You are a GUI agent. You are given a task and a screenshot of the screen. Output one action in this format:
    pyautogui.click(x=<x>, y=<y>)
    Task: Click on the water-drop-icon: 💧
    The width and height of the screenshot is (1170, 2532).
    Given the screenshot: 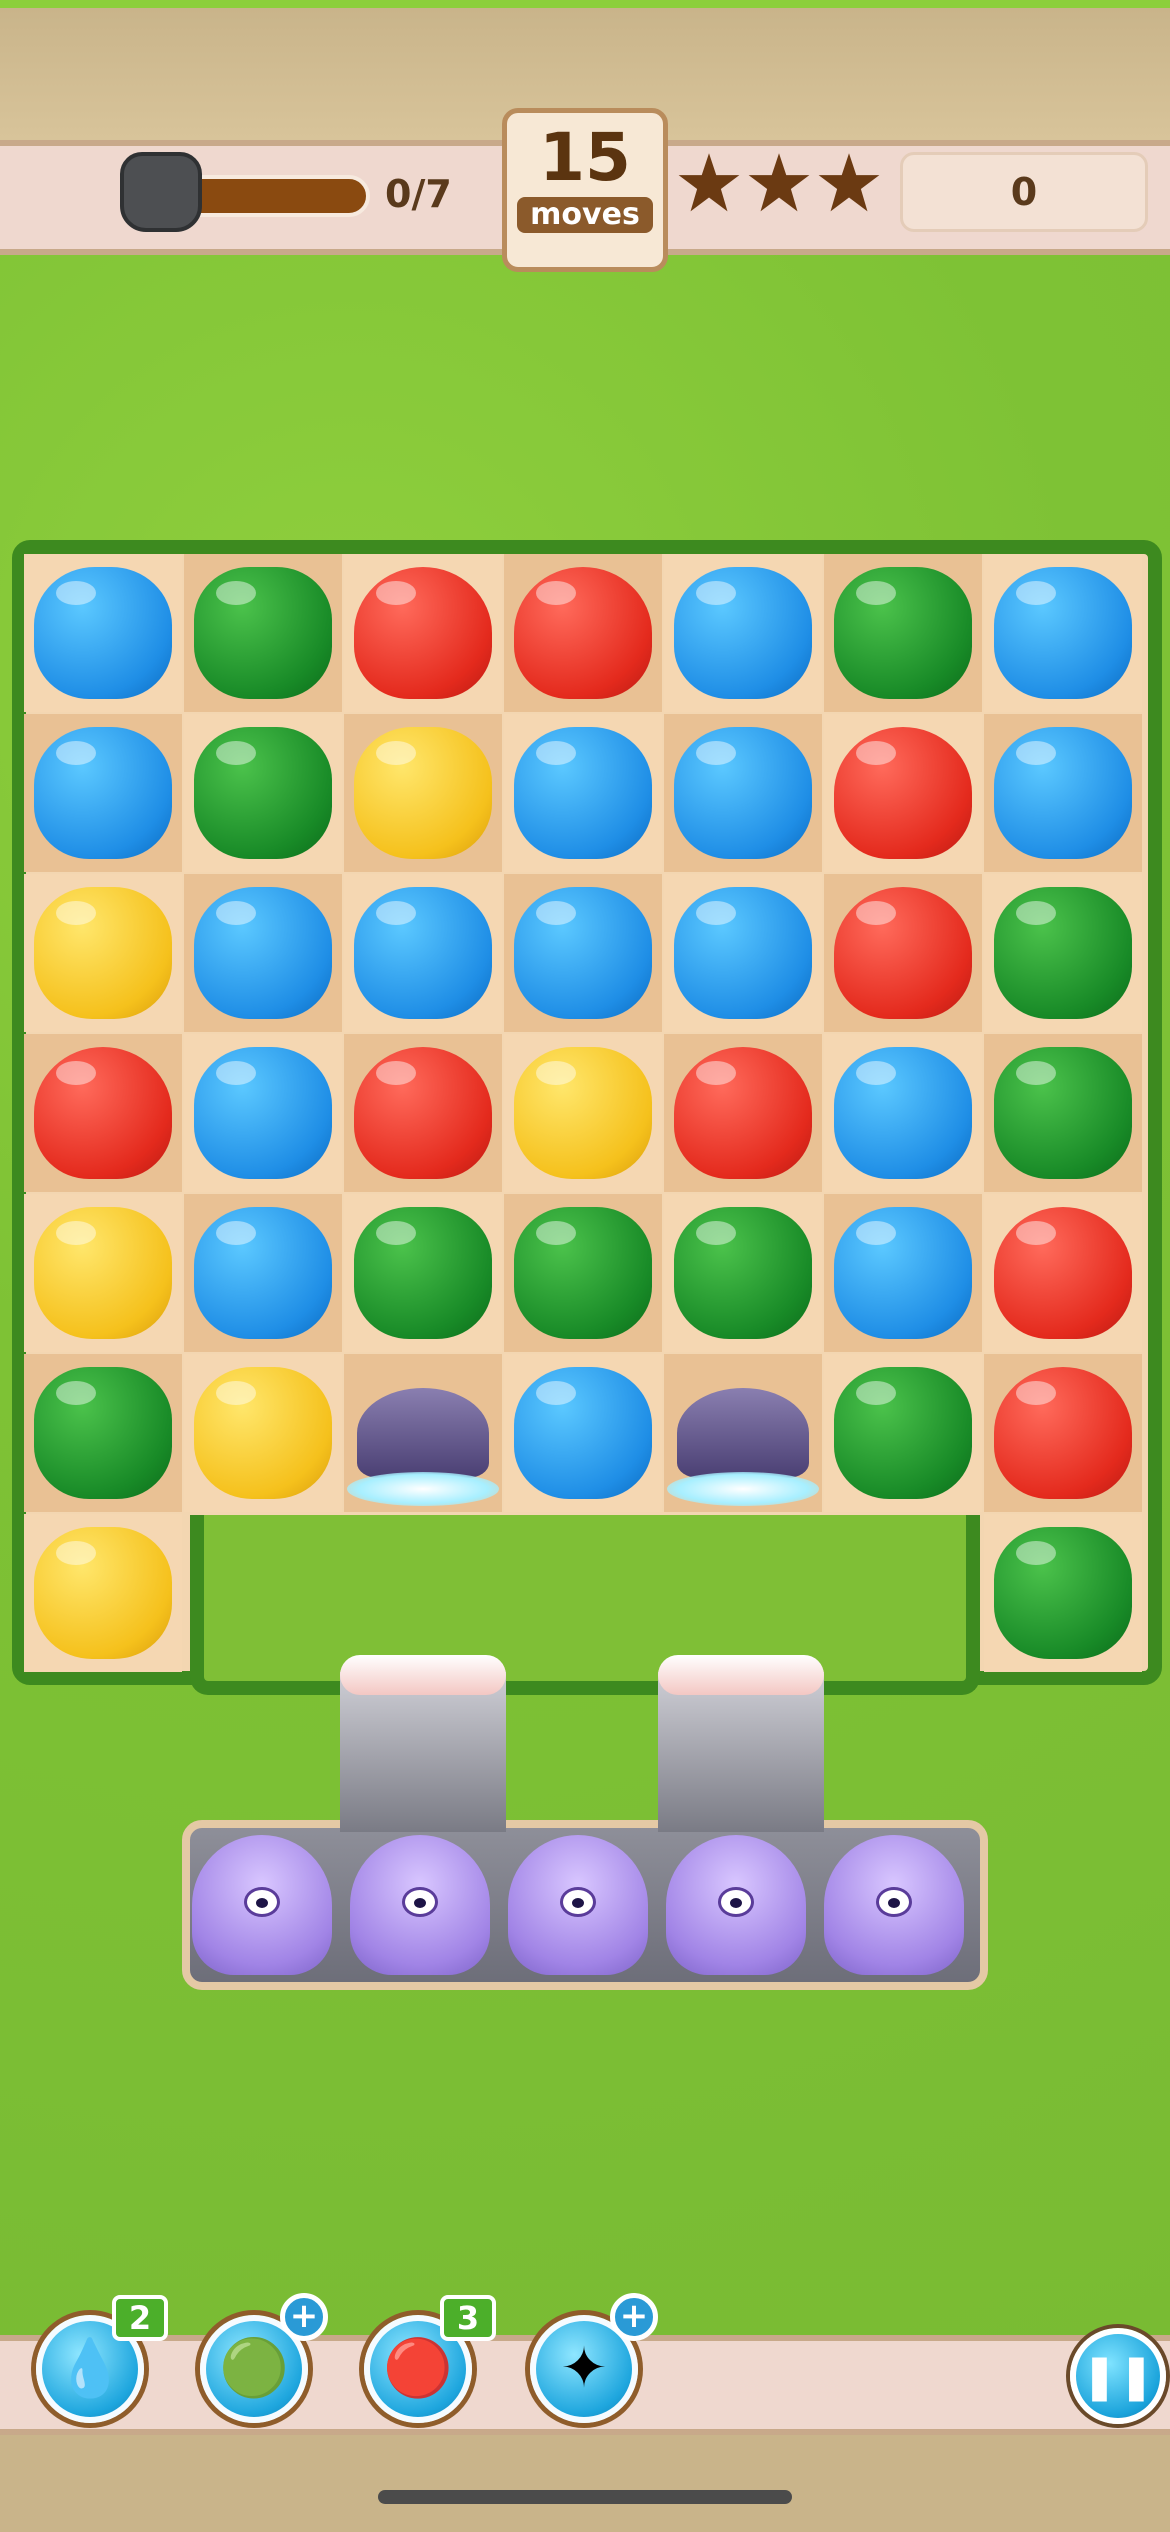 What is the action you would take?
    pyautogui.click(x=90, y=2368)
    